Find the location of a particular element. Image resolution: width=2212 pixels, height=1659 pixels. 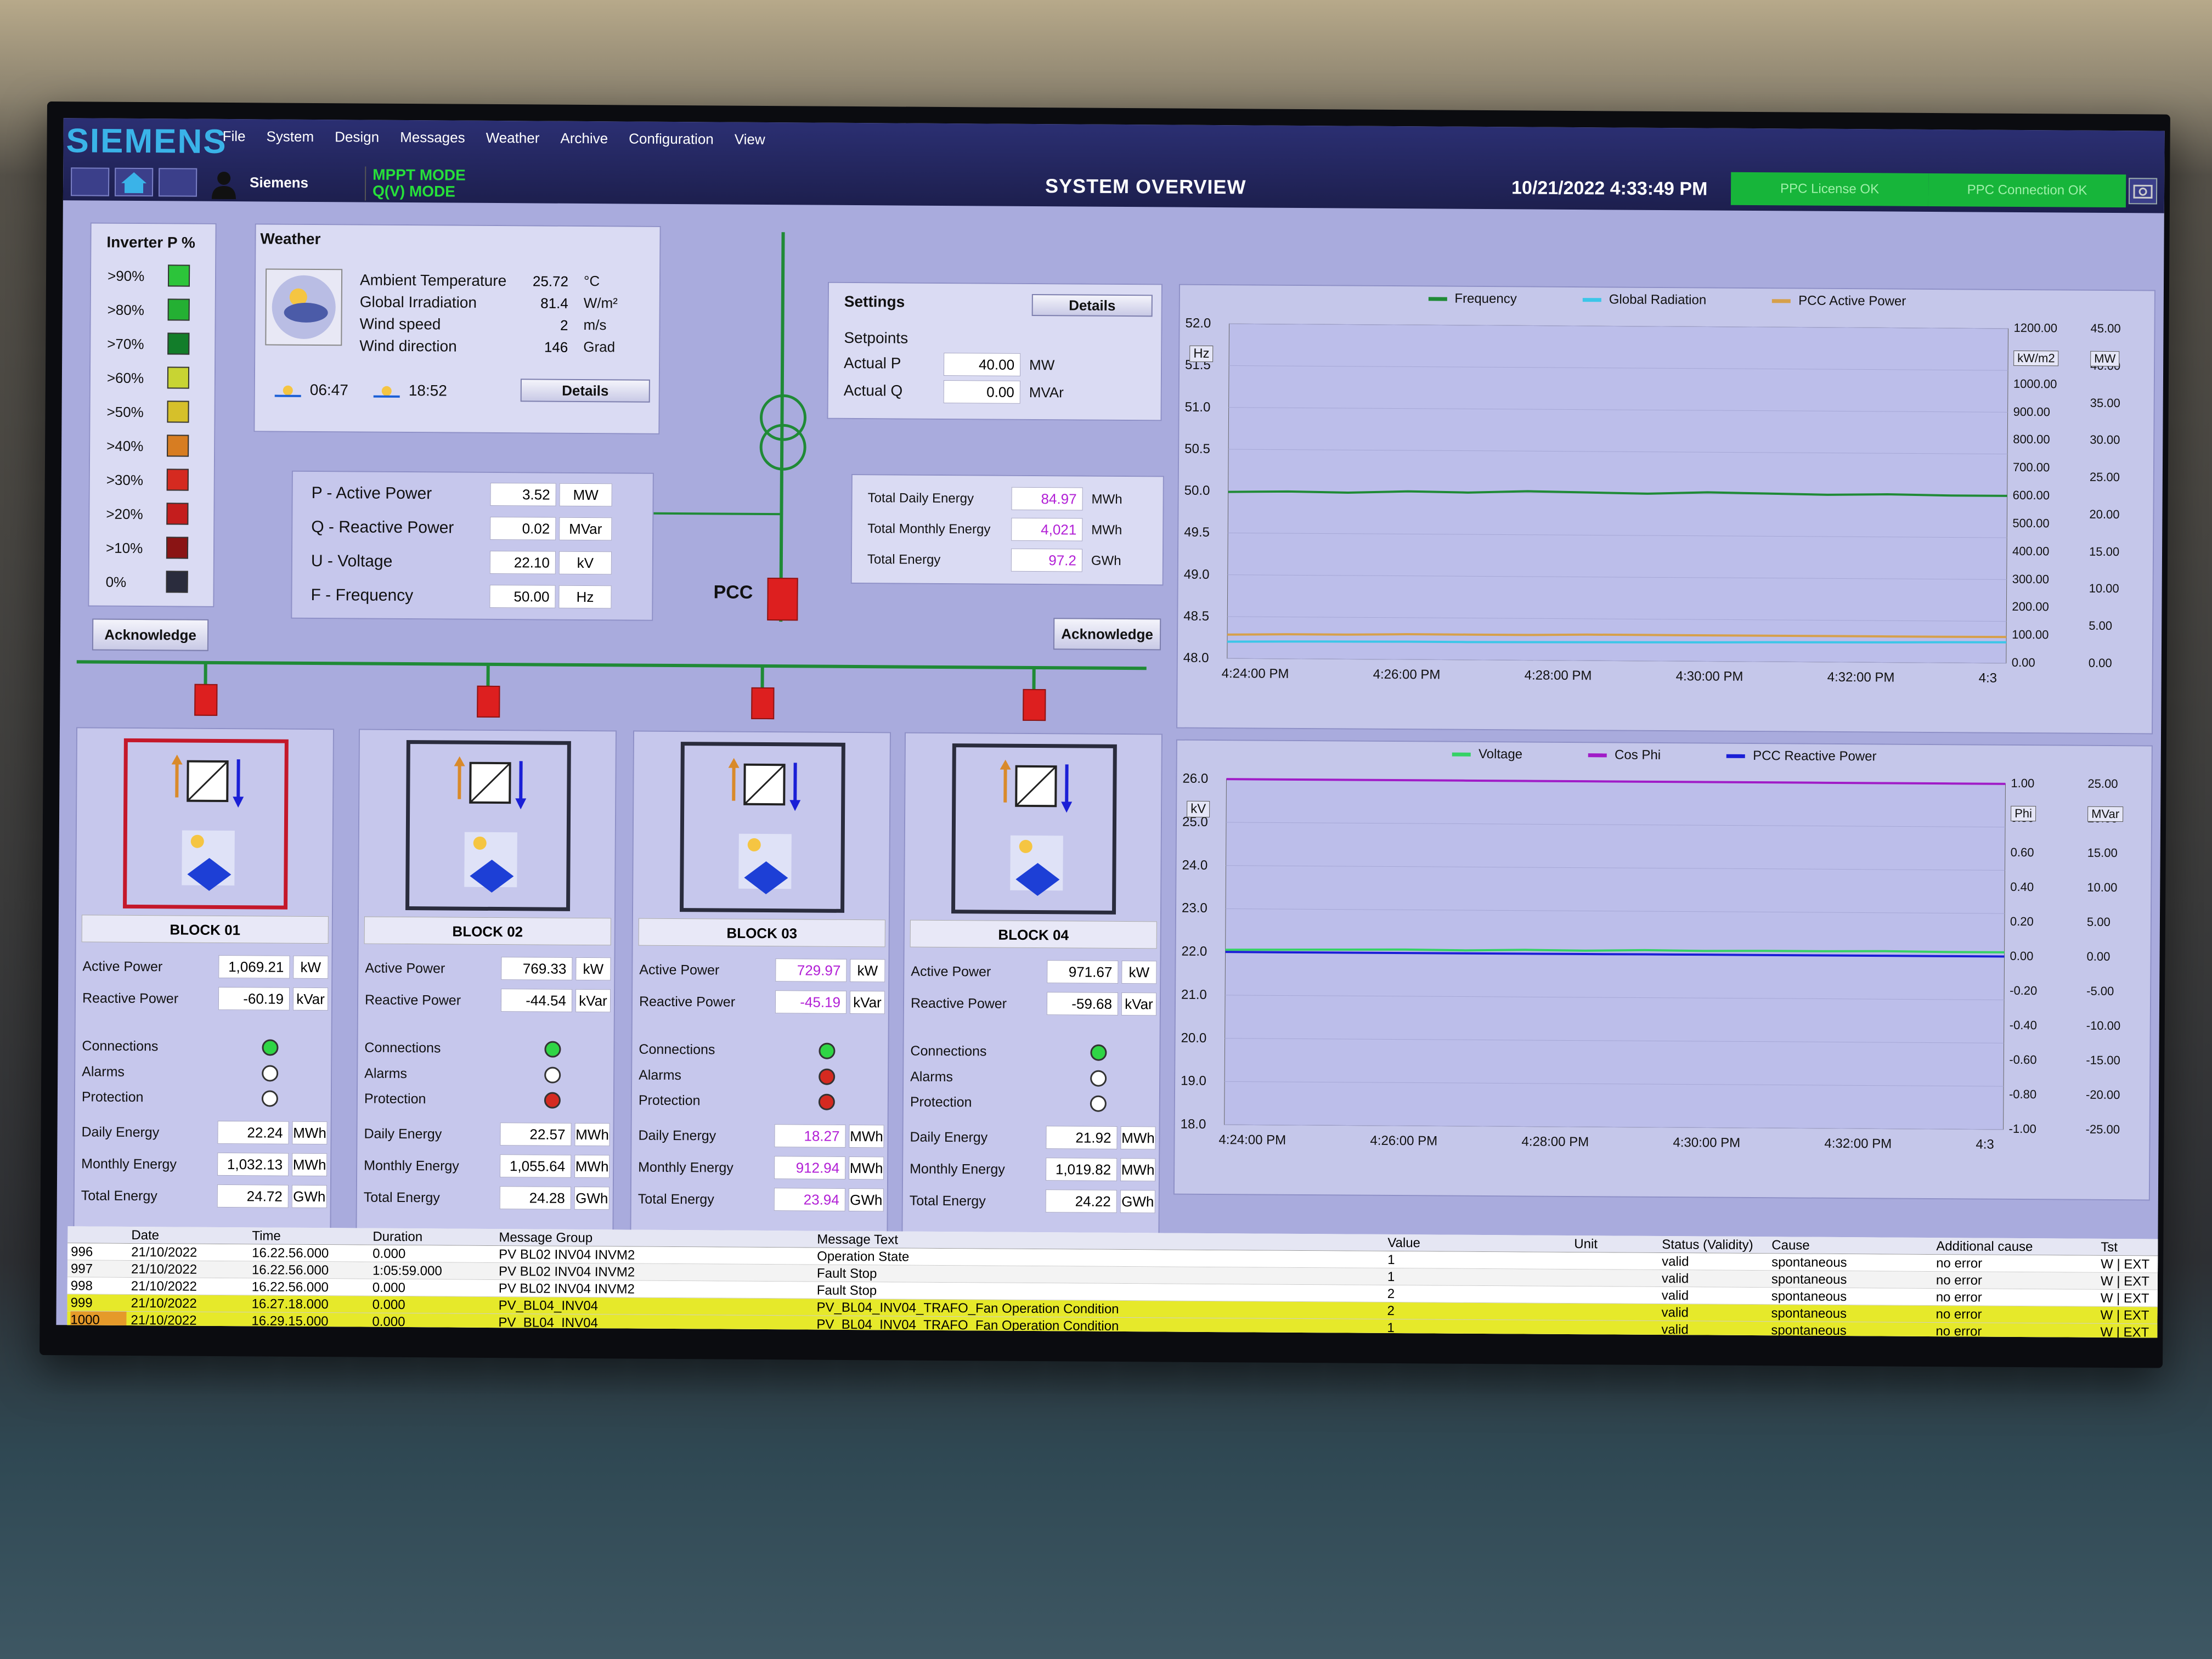

y-mid-tick: 900.00 is located at coordinates (2032, 411).